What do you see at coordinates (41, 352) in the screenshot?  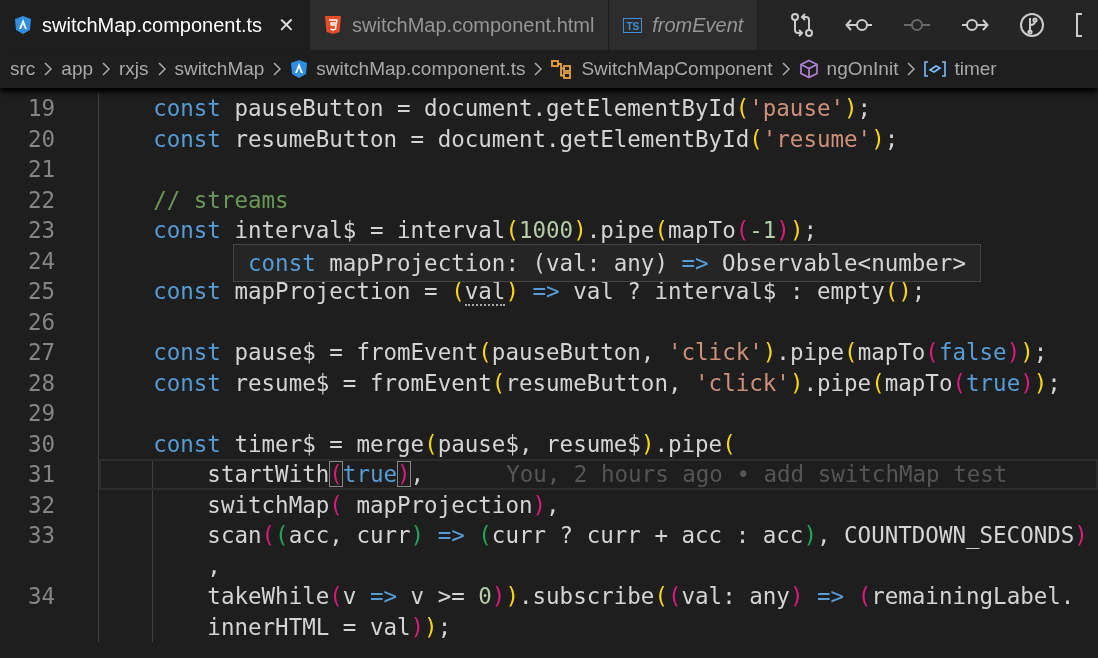 I see `line-number: 27` at bounding box center [41, 352].